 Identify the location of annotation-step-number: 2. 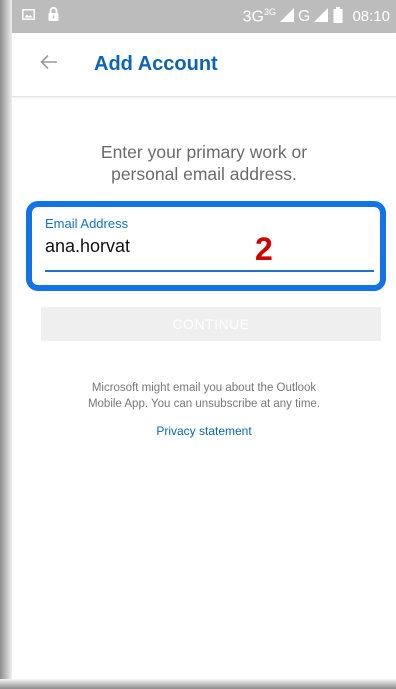
(264, 249).